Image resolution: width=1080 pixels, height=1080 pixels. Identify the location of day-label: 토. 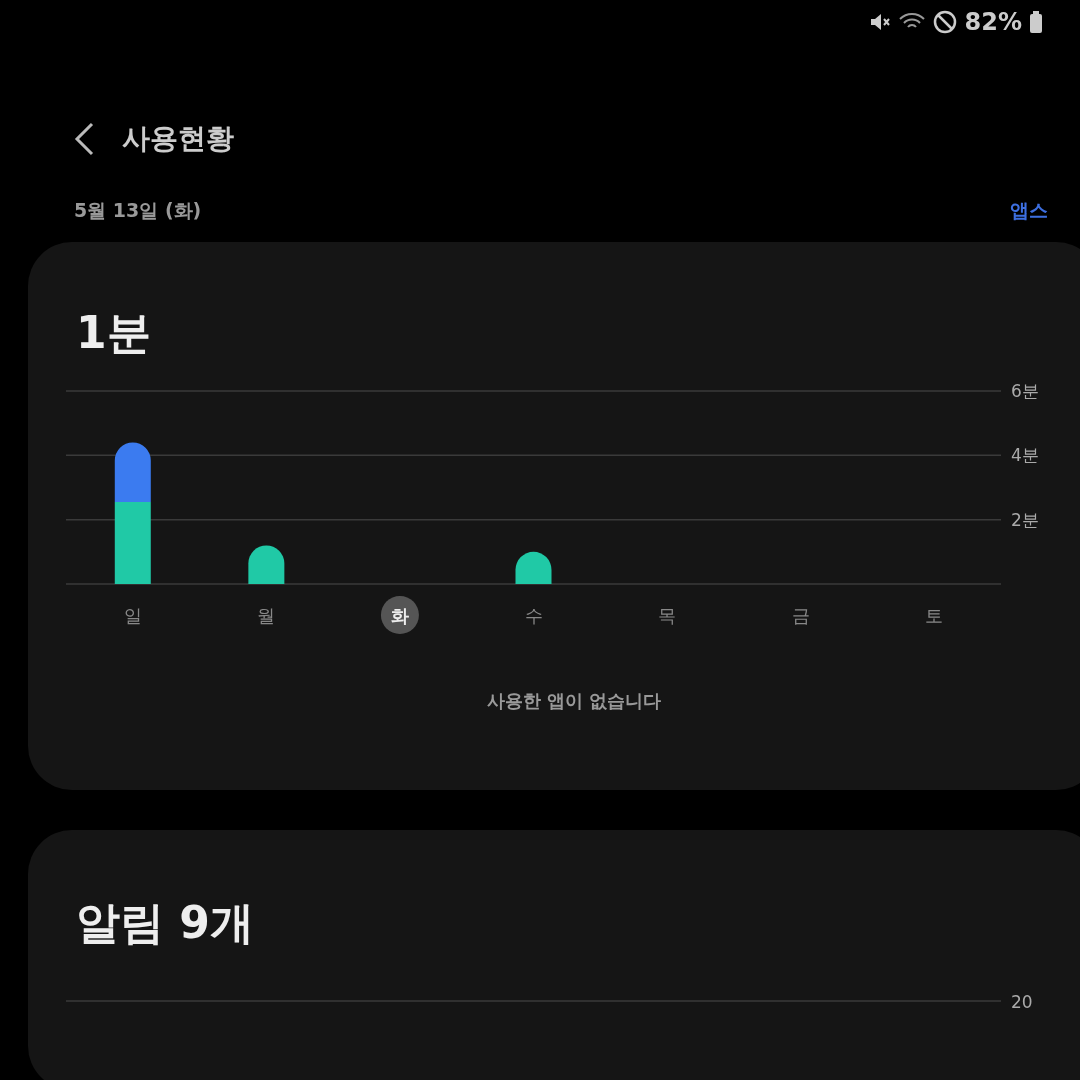
(934, 615).